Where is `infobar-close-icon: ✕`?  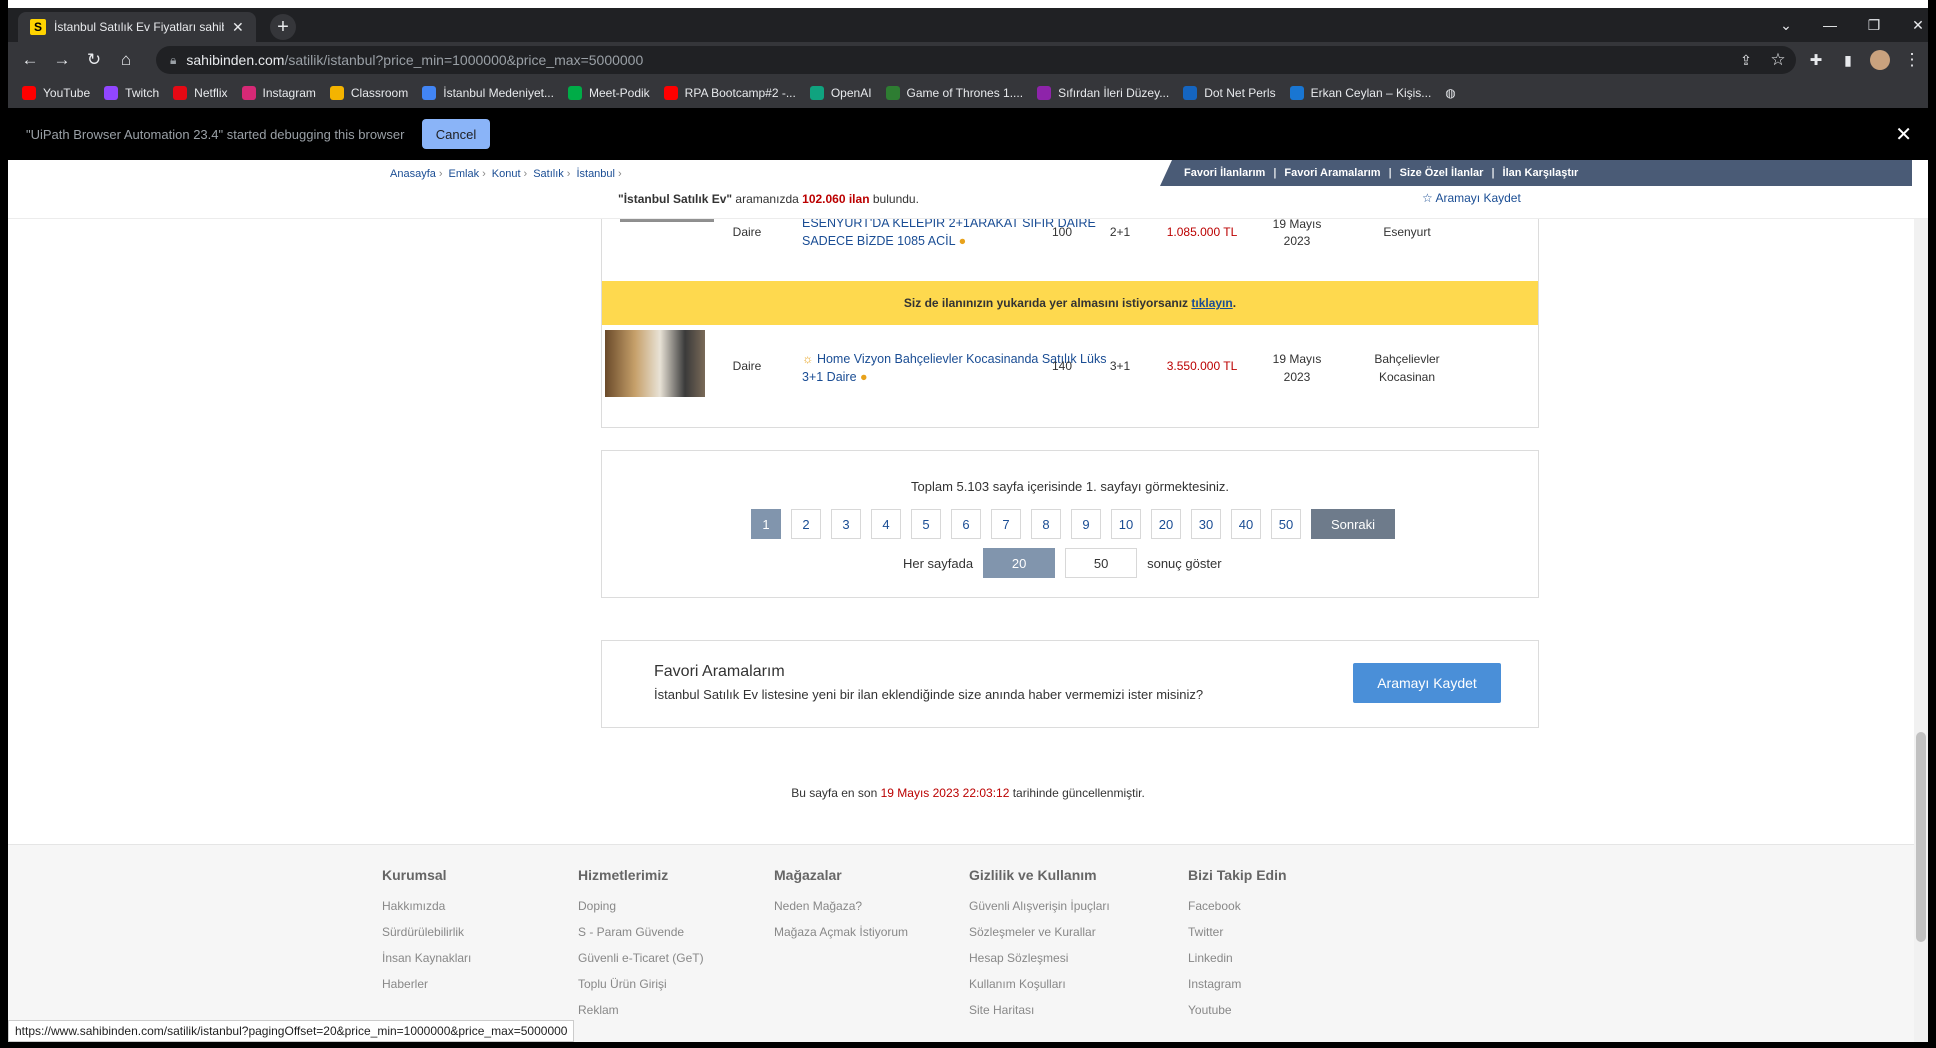 infobar-close-icon: ✕ is located at coordinates (1903, 134).